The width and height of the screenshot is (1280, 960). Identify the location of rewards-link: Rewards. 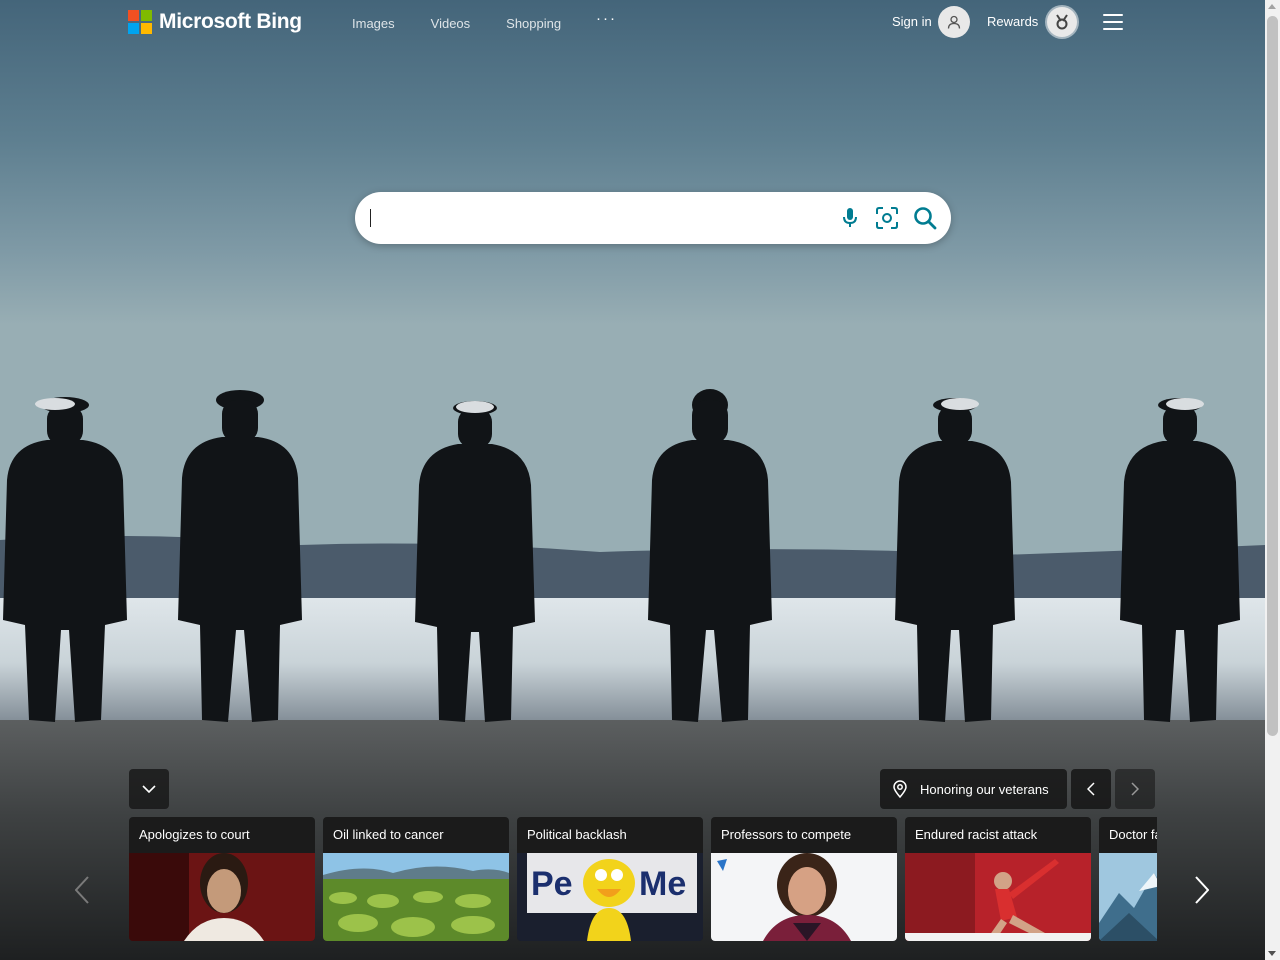
(1012, 21).